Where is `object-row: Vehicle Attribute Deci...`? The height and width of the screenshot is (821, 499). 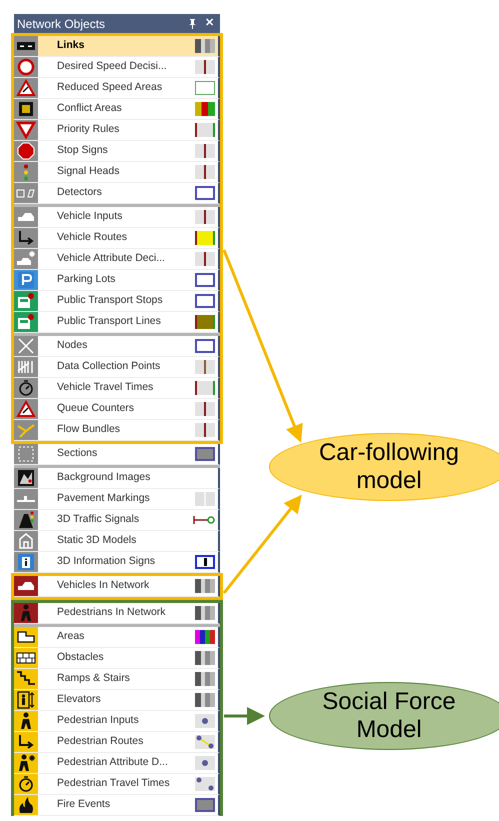 object-row: Vehicle Attribute Deci... is located at coordinates (117, 259).